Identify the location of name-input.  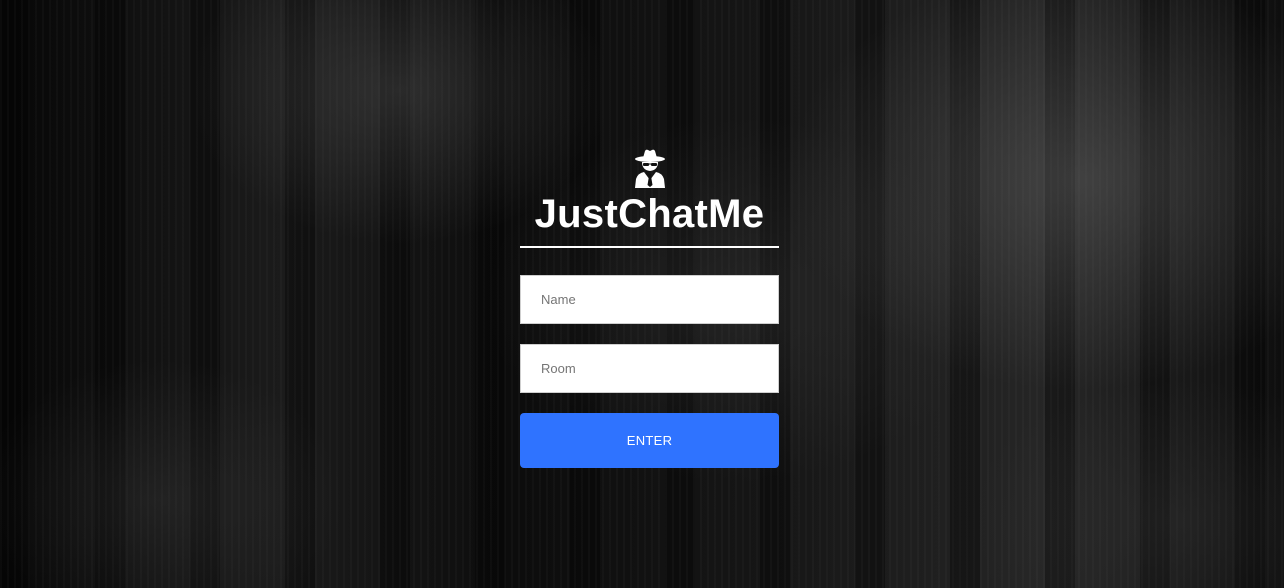
(649, 299).